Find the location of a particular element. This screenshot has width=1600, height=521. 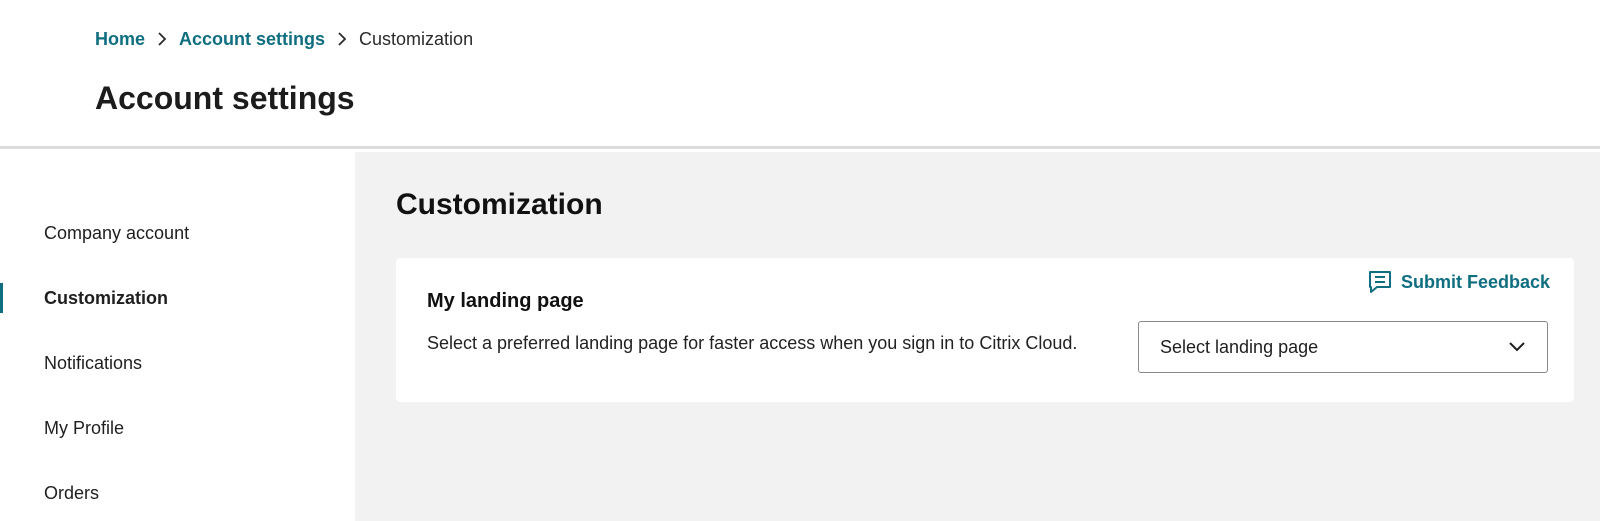

sidebar-item-notifications: Notifications is located at coordinates (177, 363).